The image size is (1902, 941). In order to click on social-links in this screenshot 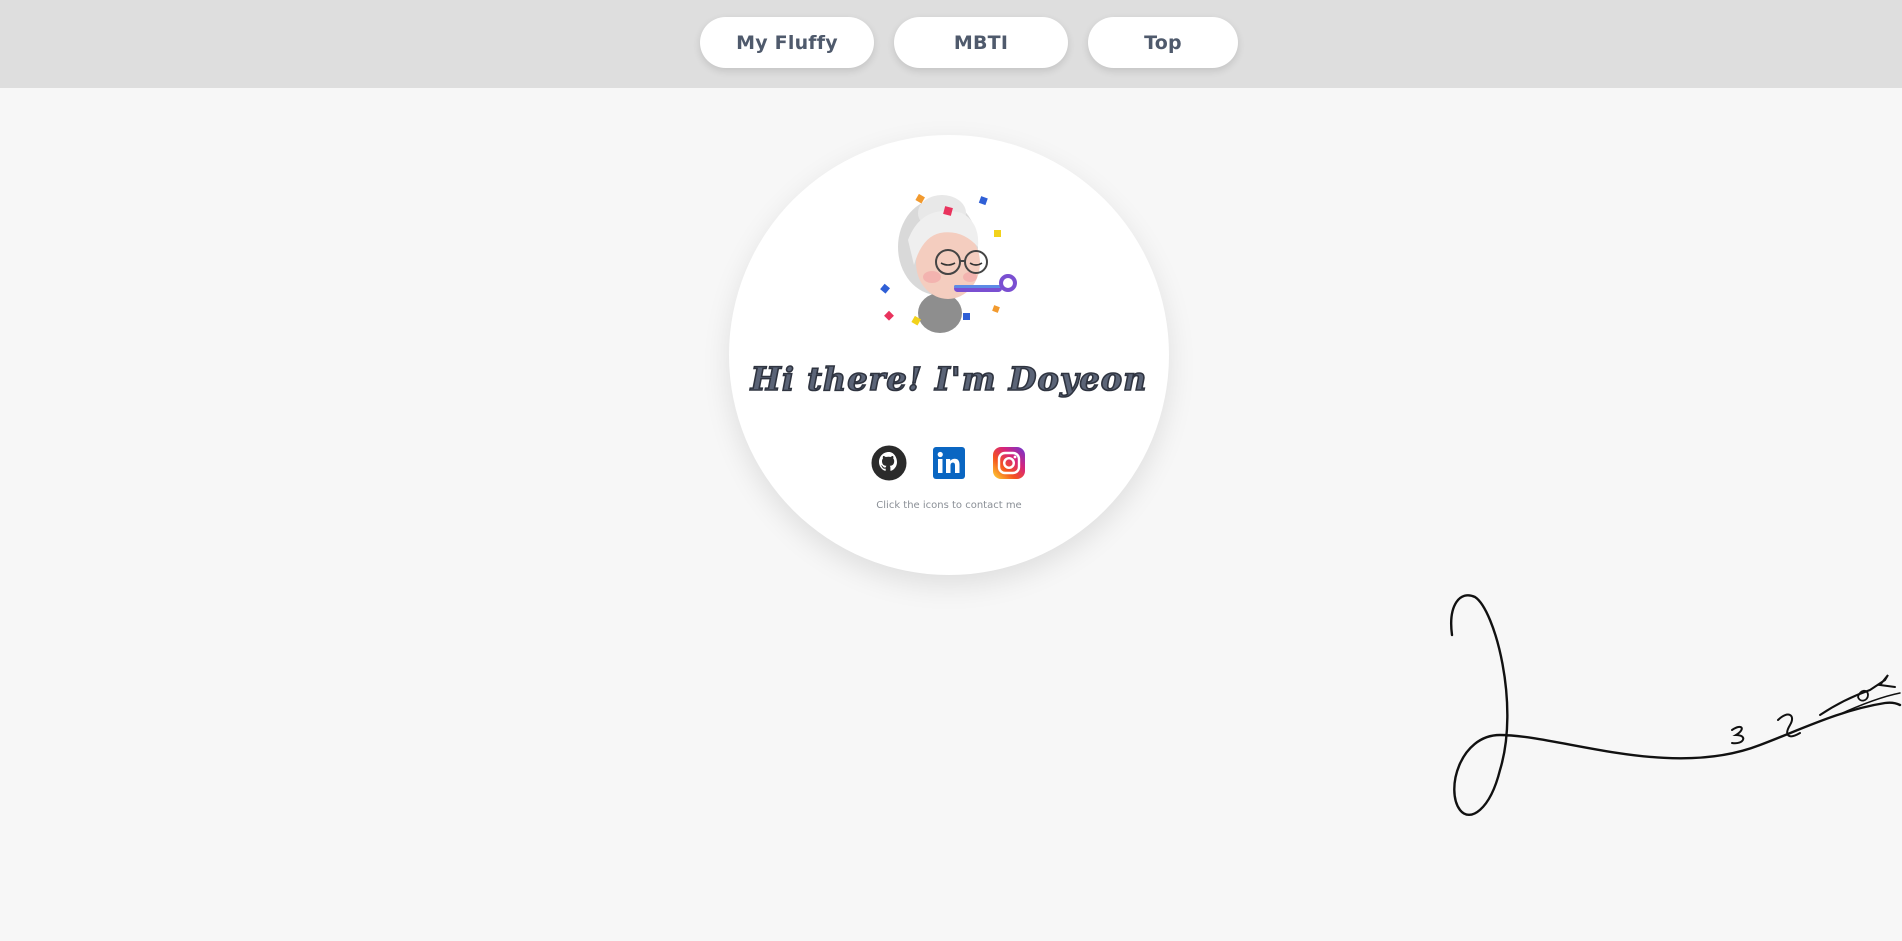, I will do `click(951, 463)`.